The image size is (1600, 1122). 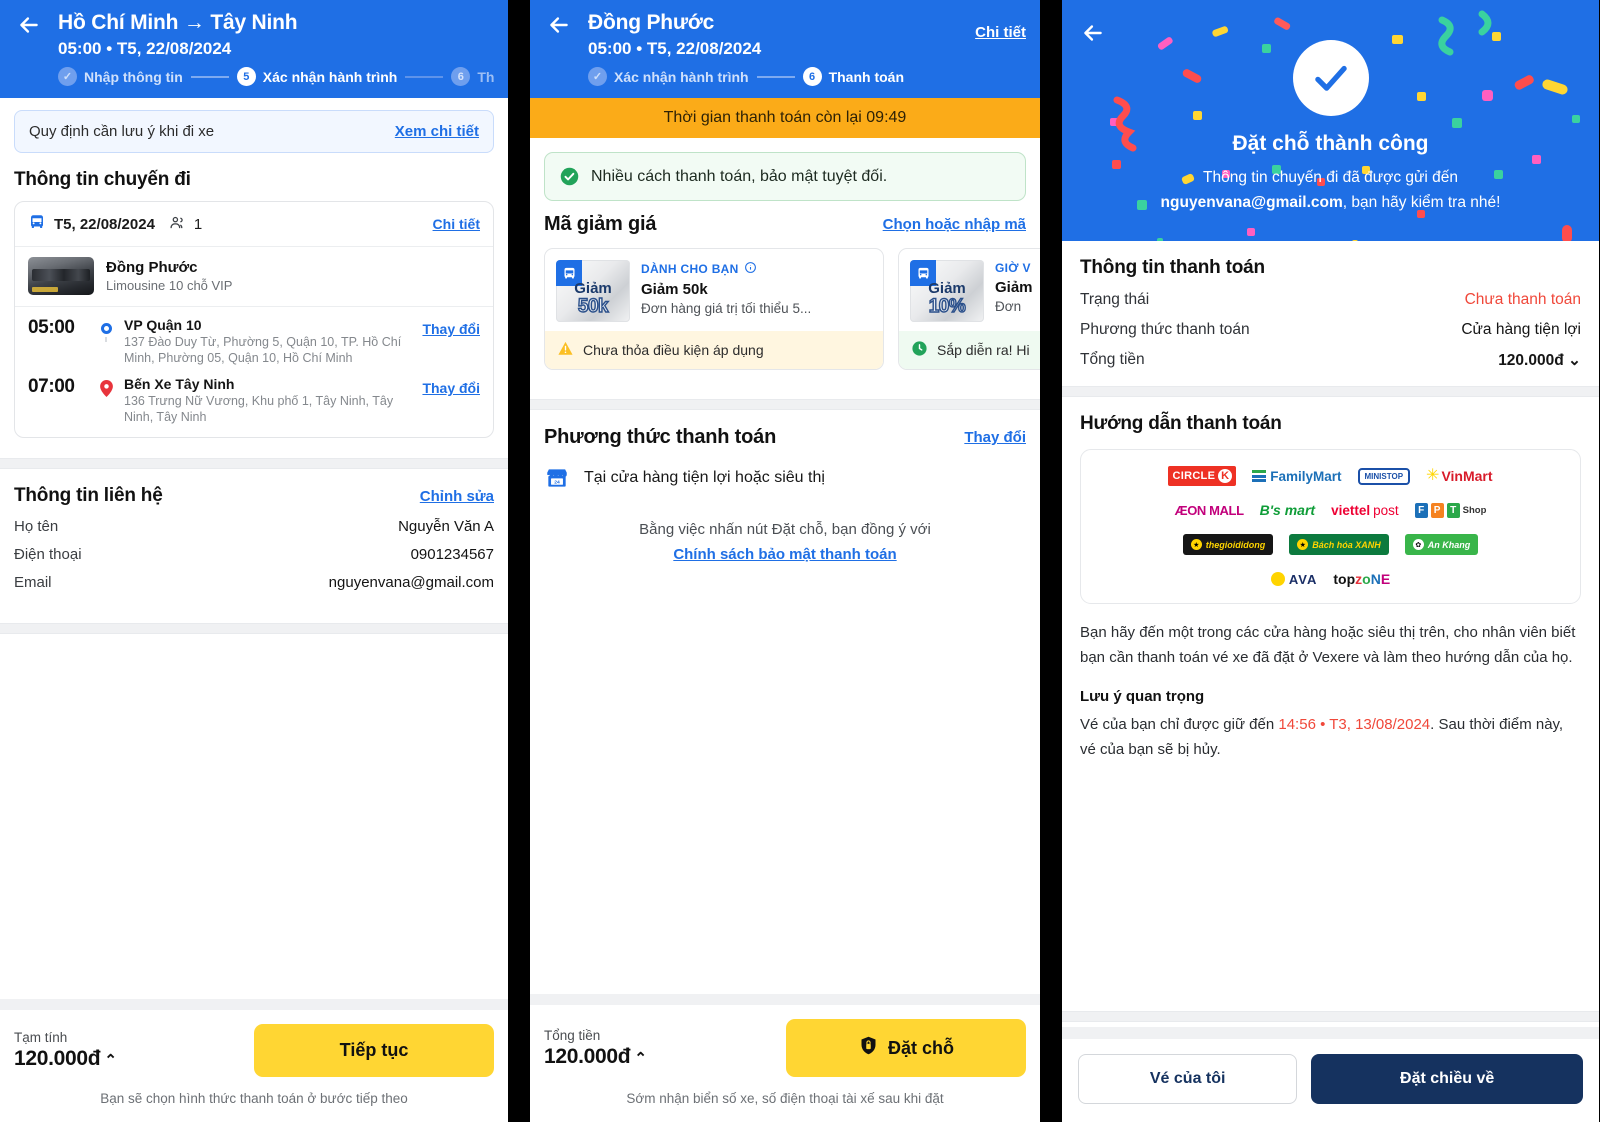 I want to click on privacy-policy-link: Chính sách bảo mật thanh toán, so click(x=785, y=554).